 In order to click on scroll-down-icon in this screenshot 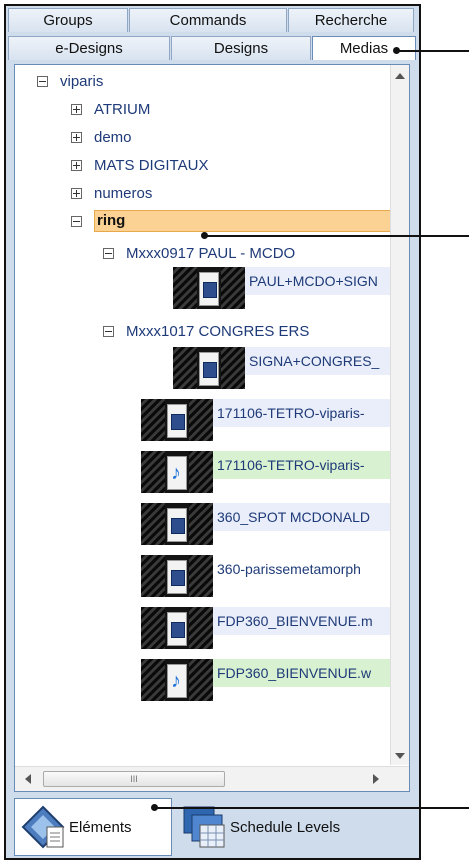, I will do `click(400, 756)`.